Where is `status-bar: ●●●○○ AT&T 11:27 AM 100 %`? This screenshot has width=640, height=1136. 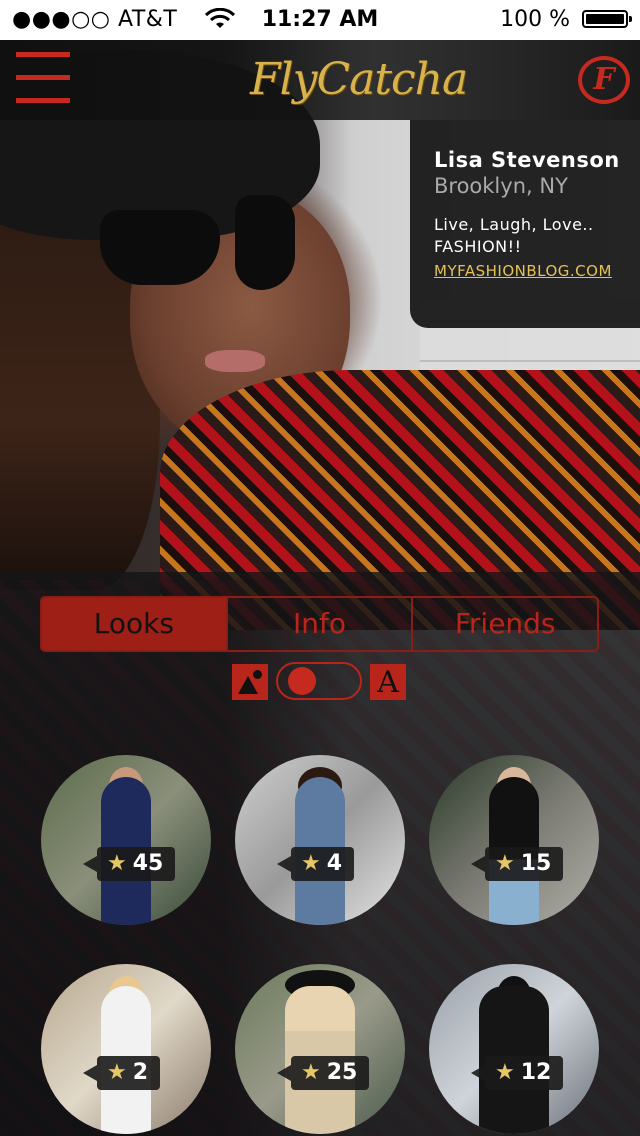 status-bar: ●●●○○ AT&T 11:27 AM 100 % is located at coordinates (320, 20).